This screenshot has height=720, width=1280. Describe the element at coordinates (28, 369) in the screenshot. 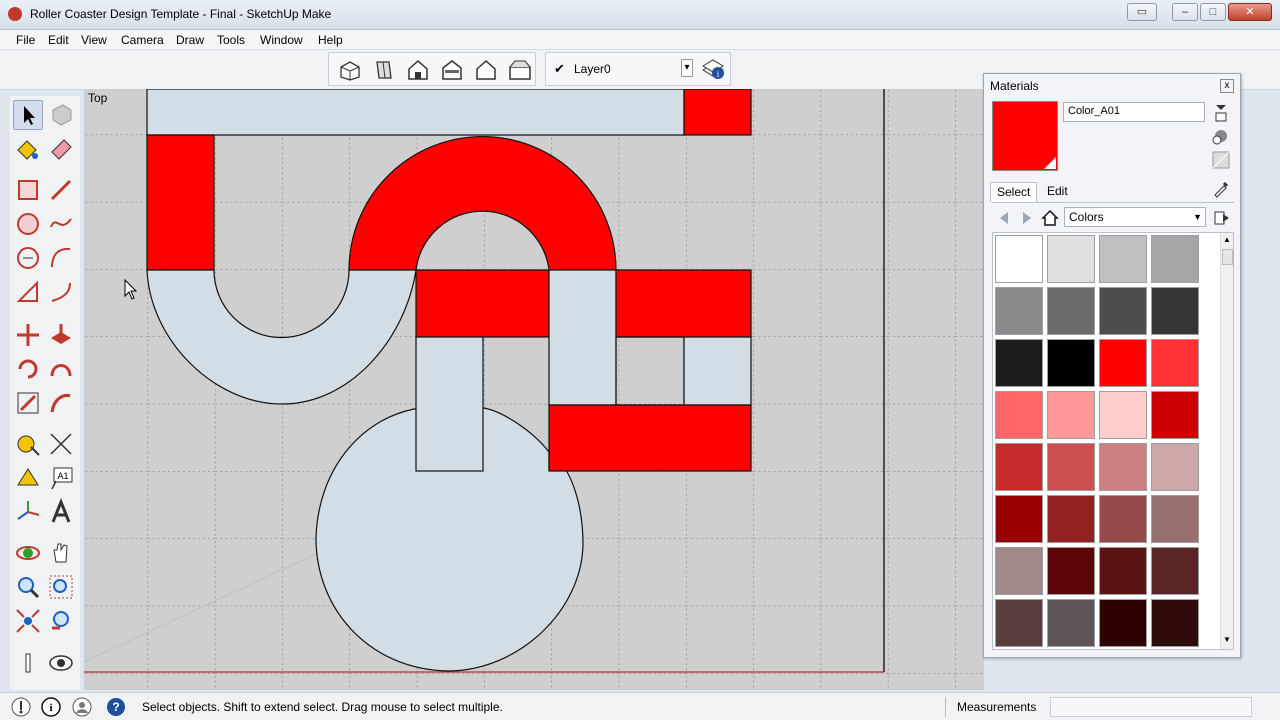

I see `rotate-icon` at that location.